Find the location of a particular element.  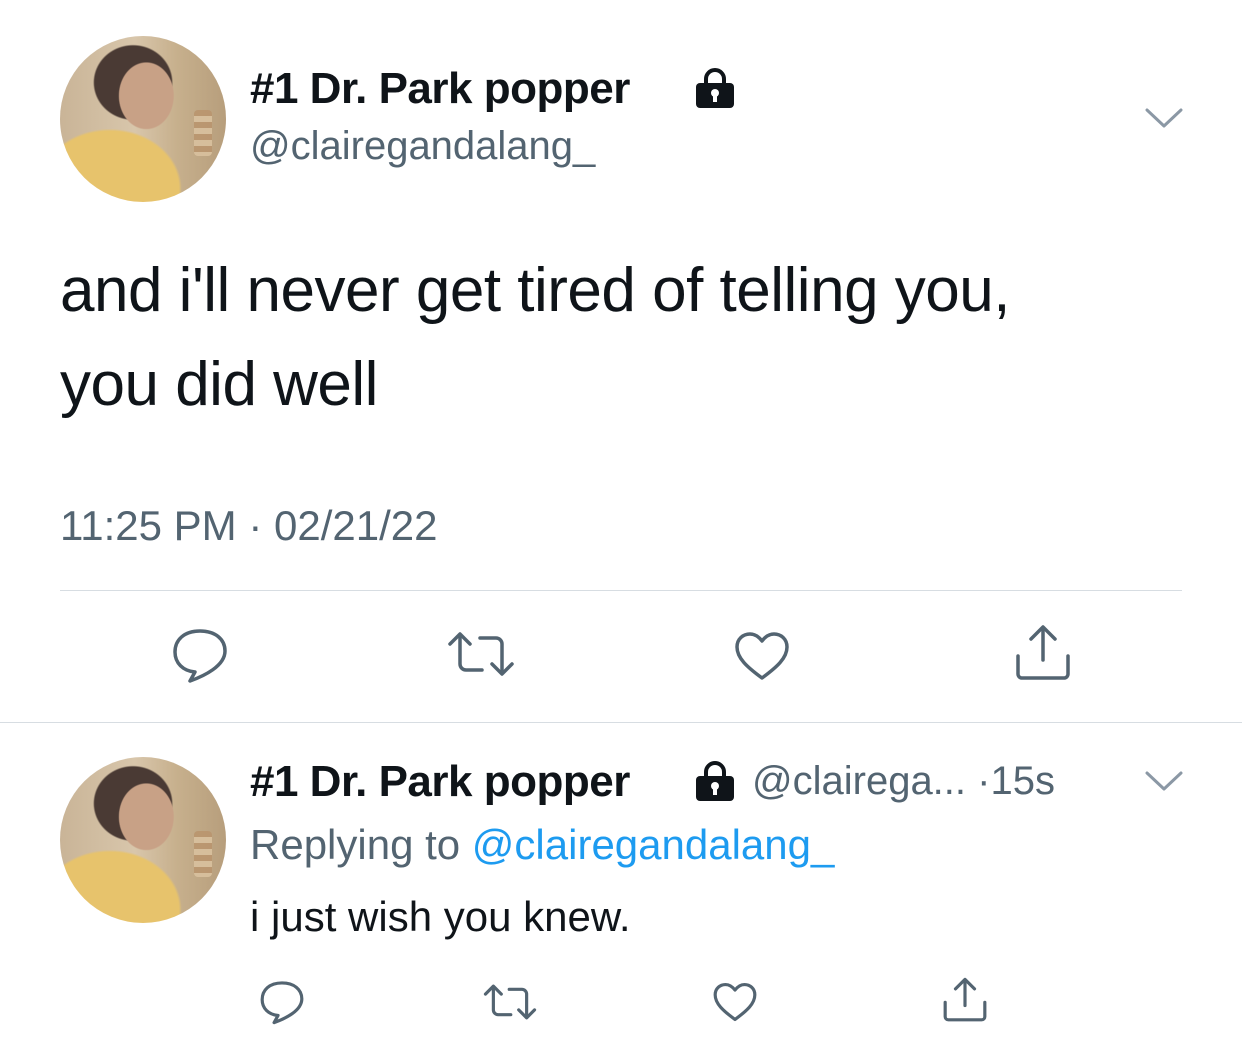

tweet-age: 15s is located at coordinates (1022, 781).